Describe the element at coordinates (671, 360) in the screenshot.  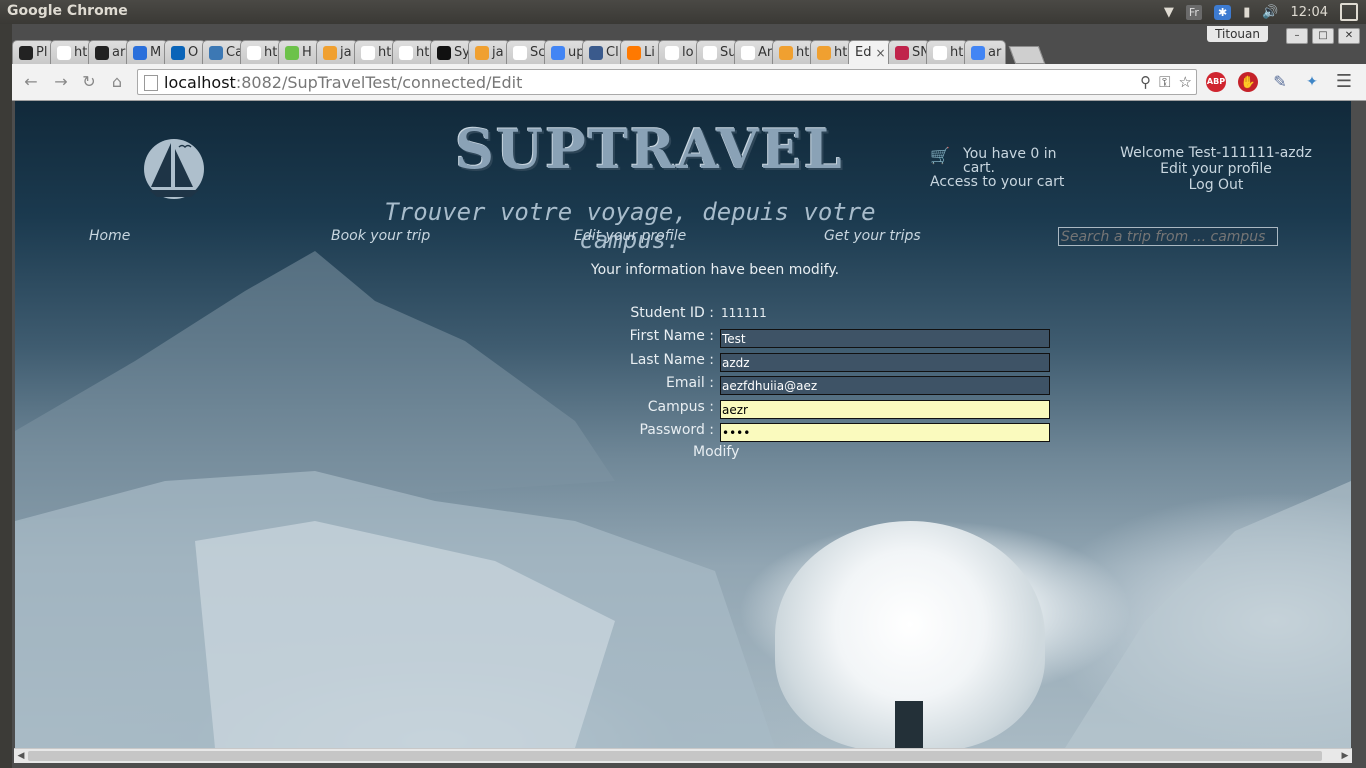
I see `last-name-label: Last Name :` at that location.